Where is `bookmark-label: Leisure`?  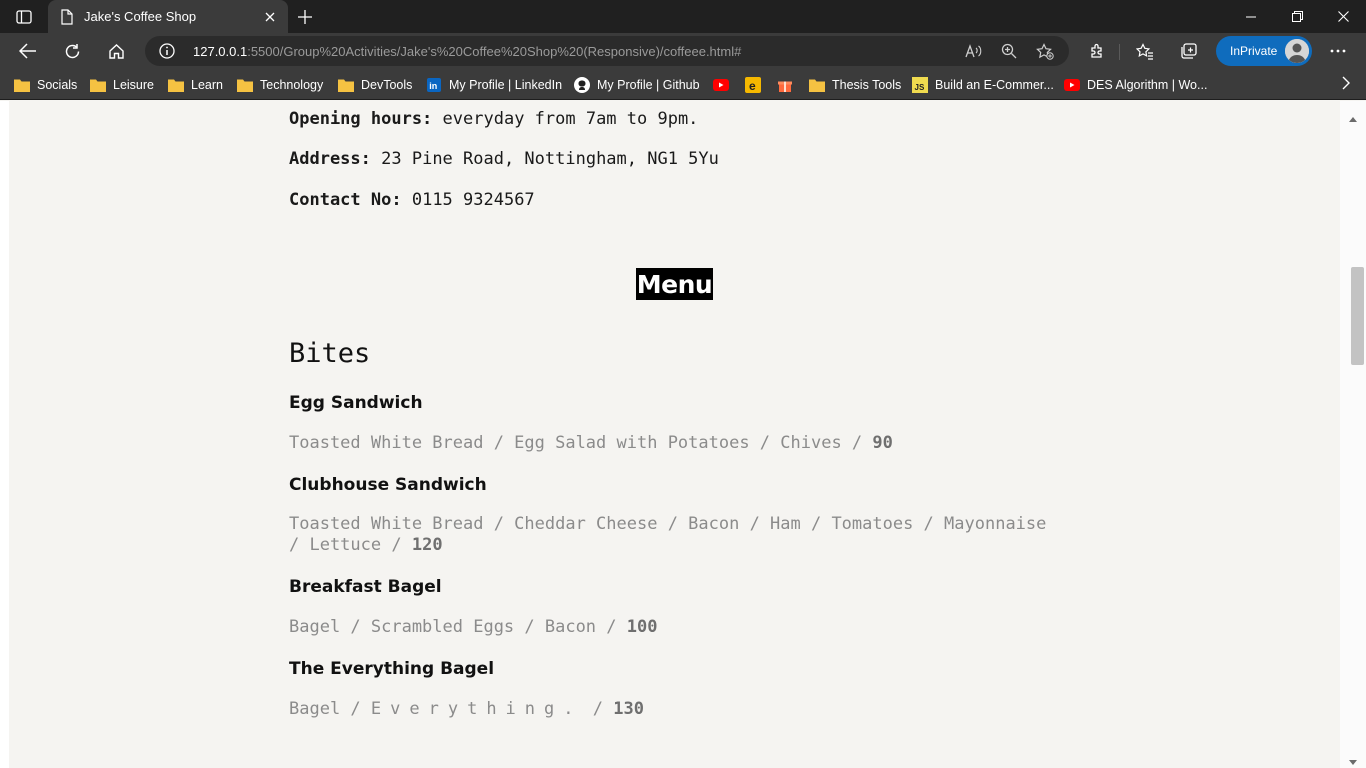 bookmark-label: Leisure is located at coordinates (133, 84).